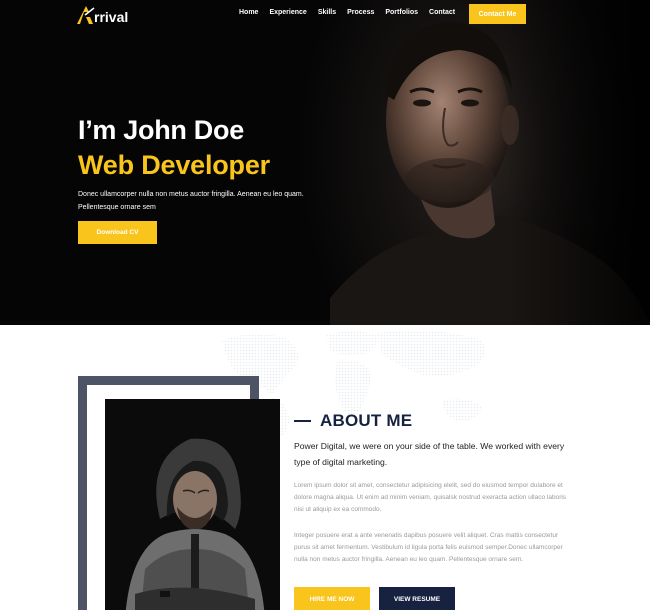  I want to click on nav-link-portfolios: Portfolios, so click(401, 12).